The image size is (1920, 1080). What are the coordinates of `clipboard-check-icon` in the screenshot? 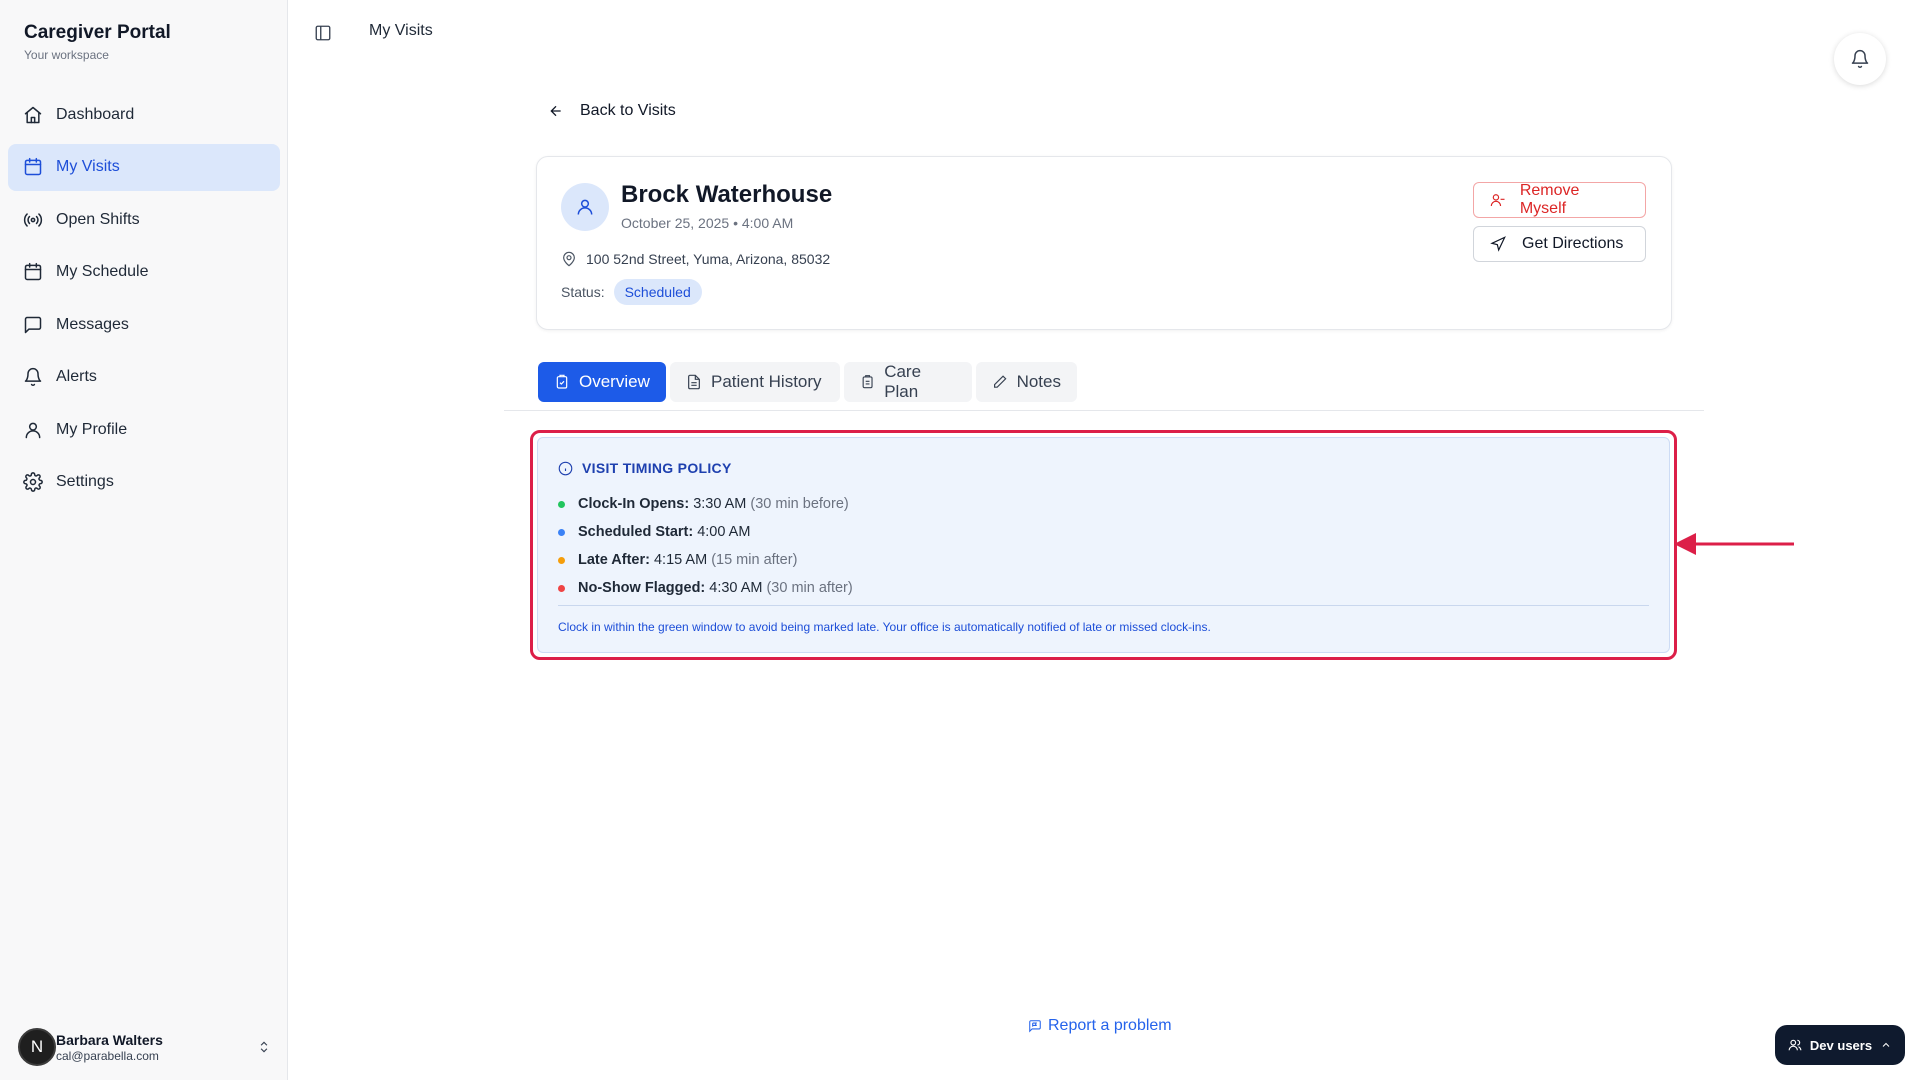 It's located at (562, 381).